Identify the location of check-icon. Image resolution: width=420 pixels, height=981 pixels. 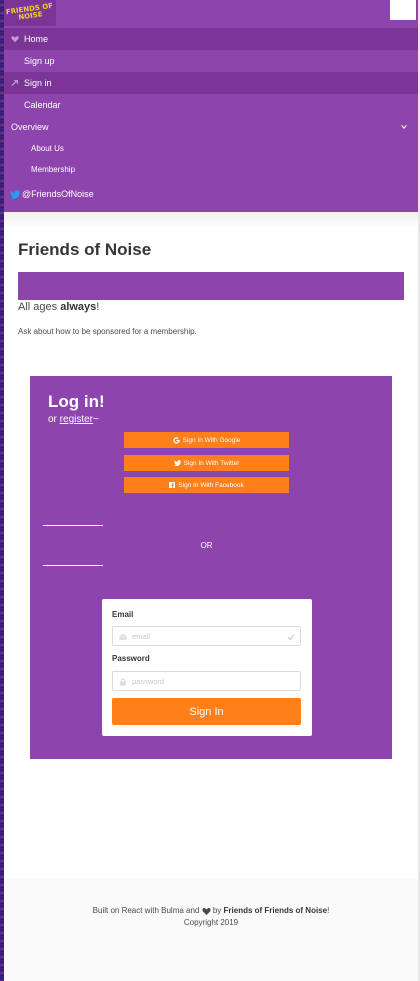
(291, 637).